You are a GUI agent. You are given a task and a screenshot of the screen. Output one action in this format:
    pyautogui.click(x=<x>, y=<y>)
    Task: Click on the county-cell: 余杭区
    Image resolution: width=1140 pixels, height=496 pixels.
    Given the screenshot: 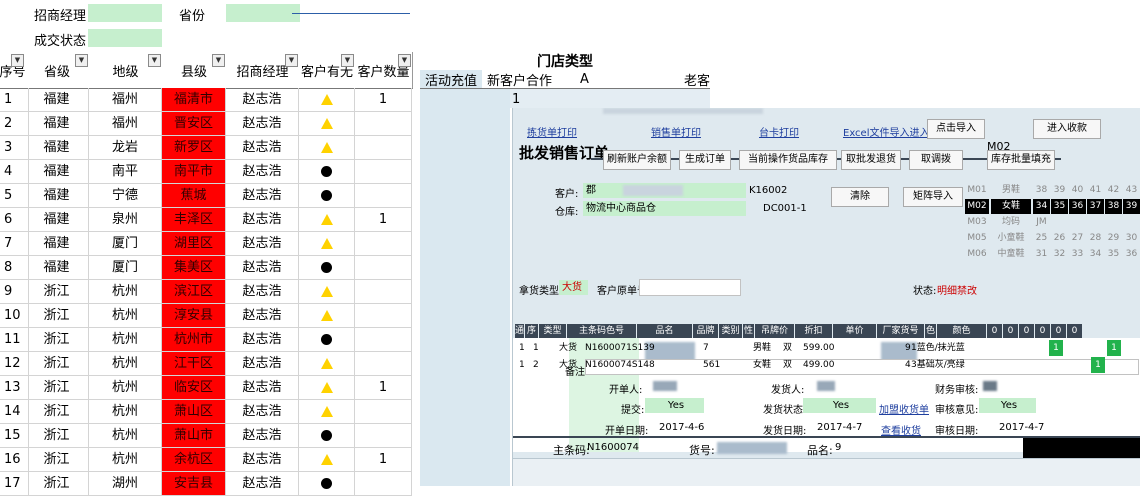 What is the action you would take?
    pyautogui.click(x=194, y=460)
    